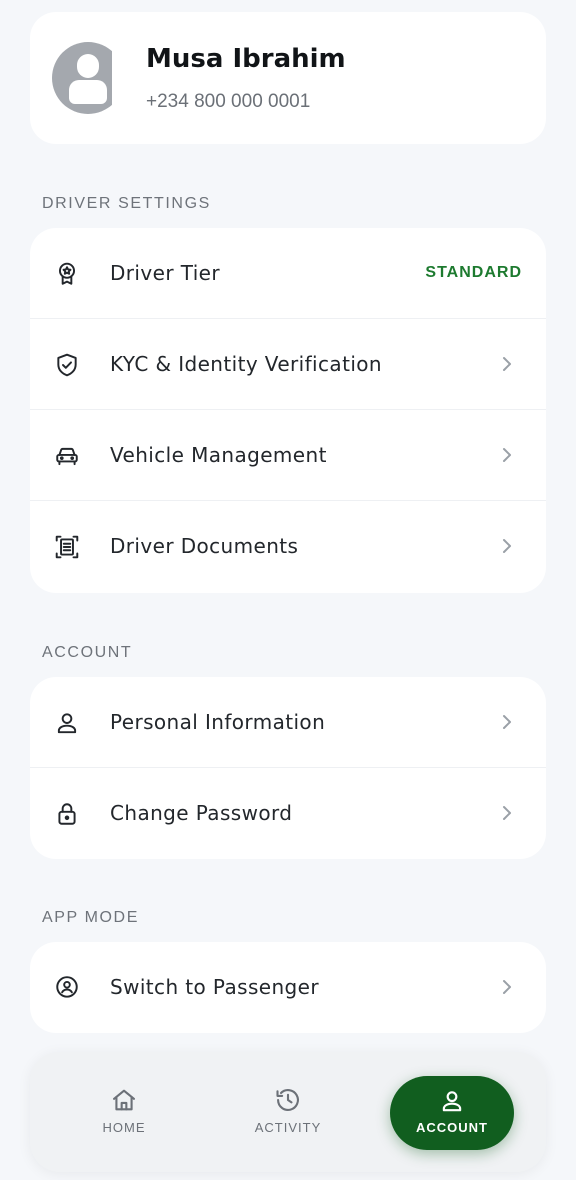 The image size is (576, 1180). I want to click on shield-check-icon, so click(67, 365).